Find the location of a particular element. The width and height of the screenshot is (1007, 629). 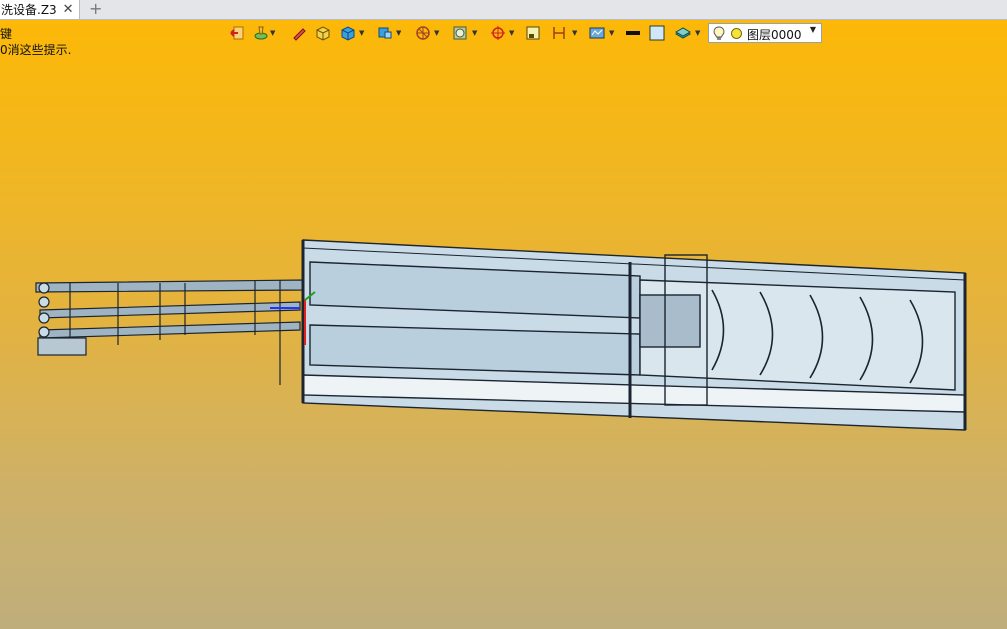

hint-line-1: 键 is located at coordinates (6, 34).